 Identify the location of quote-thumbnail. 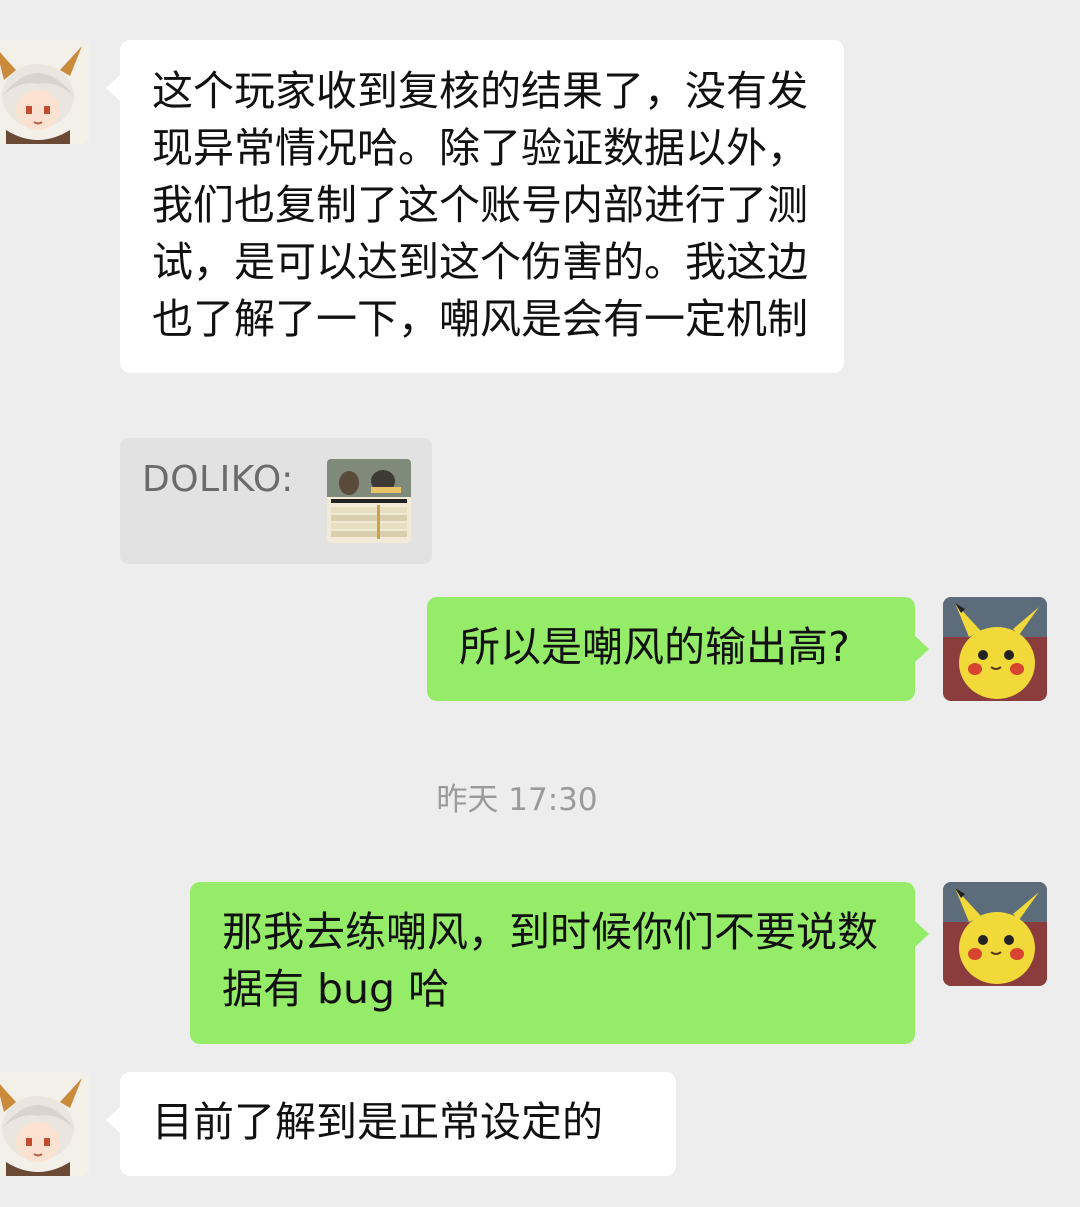
(369, 501).